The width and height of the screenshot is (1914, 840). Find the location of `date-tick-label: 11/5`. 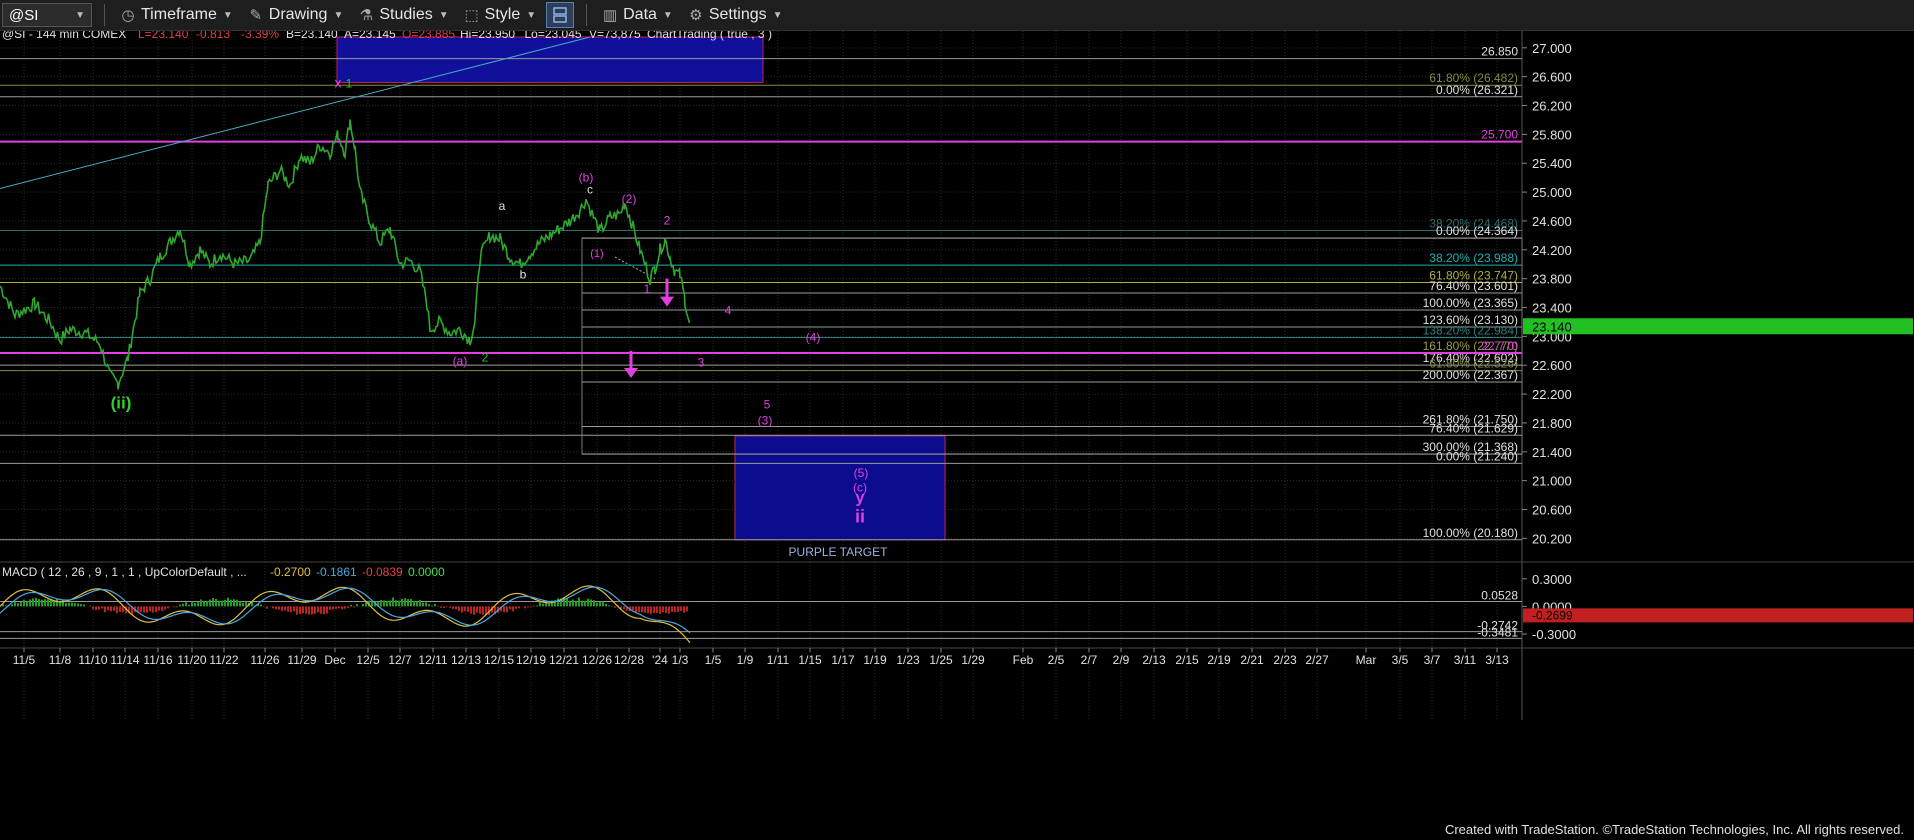

date-tick-label: 11/5 is located at coordinates (24, 660).